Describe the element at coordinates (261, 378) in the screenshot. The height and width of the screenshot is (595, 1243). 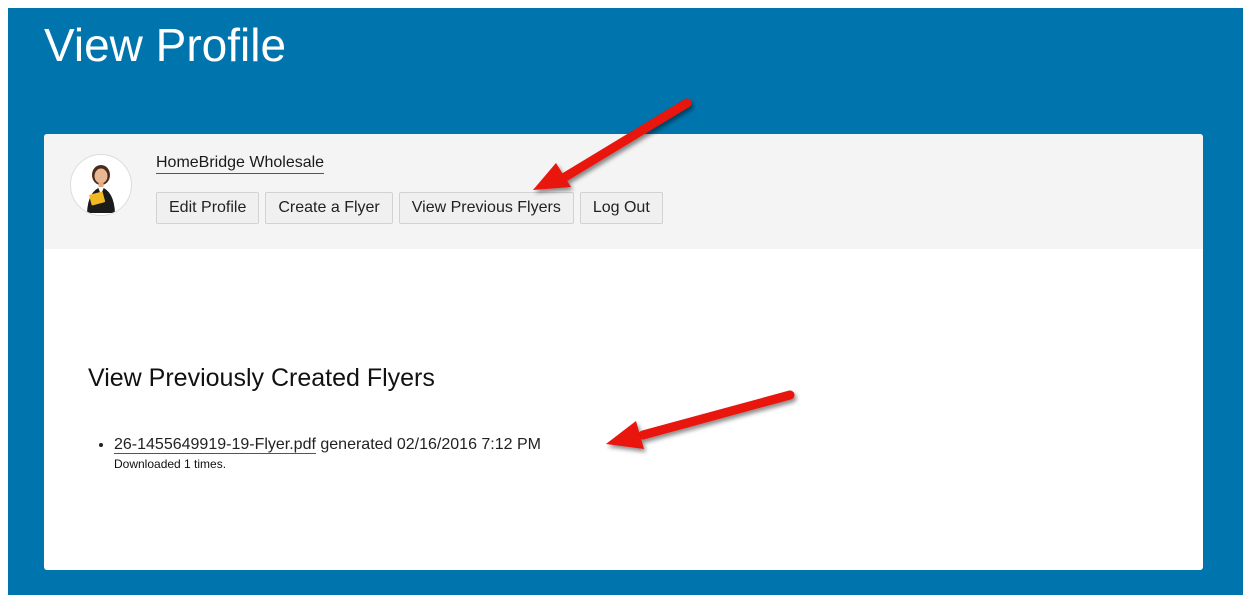
I see `flyers-heading: View Previously Created Flyers` at that location.